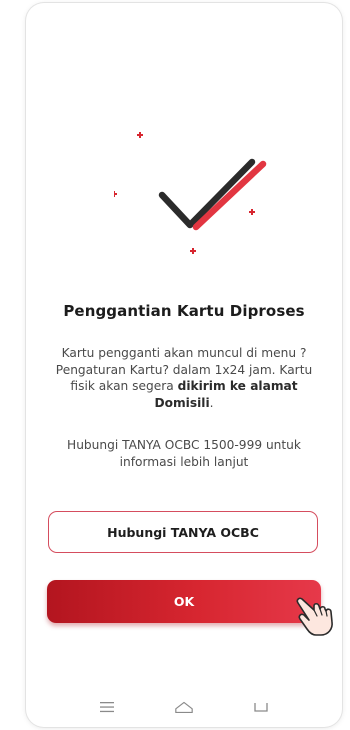  Describe the element at coordinates (314, 616) in the screenshot. I see `hand-pointer-icon` at that location.